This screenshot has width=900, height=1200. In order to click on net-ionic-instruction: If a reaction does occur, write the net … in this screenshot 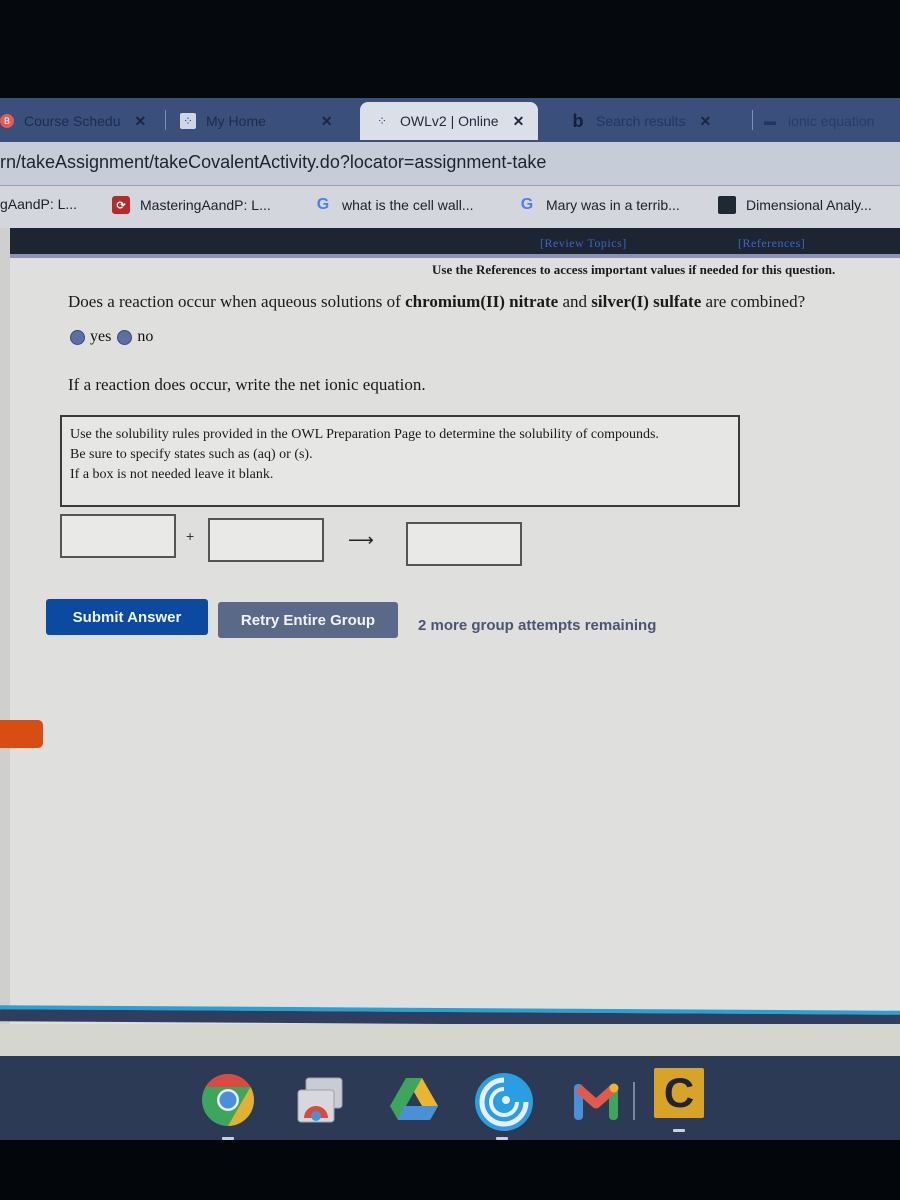, I will do `click(247, 384)`.